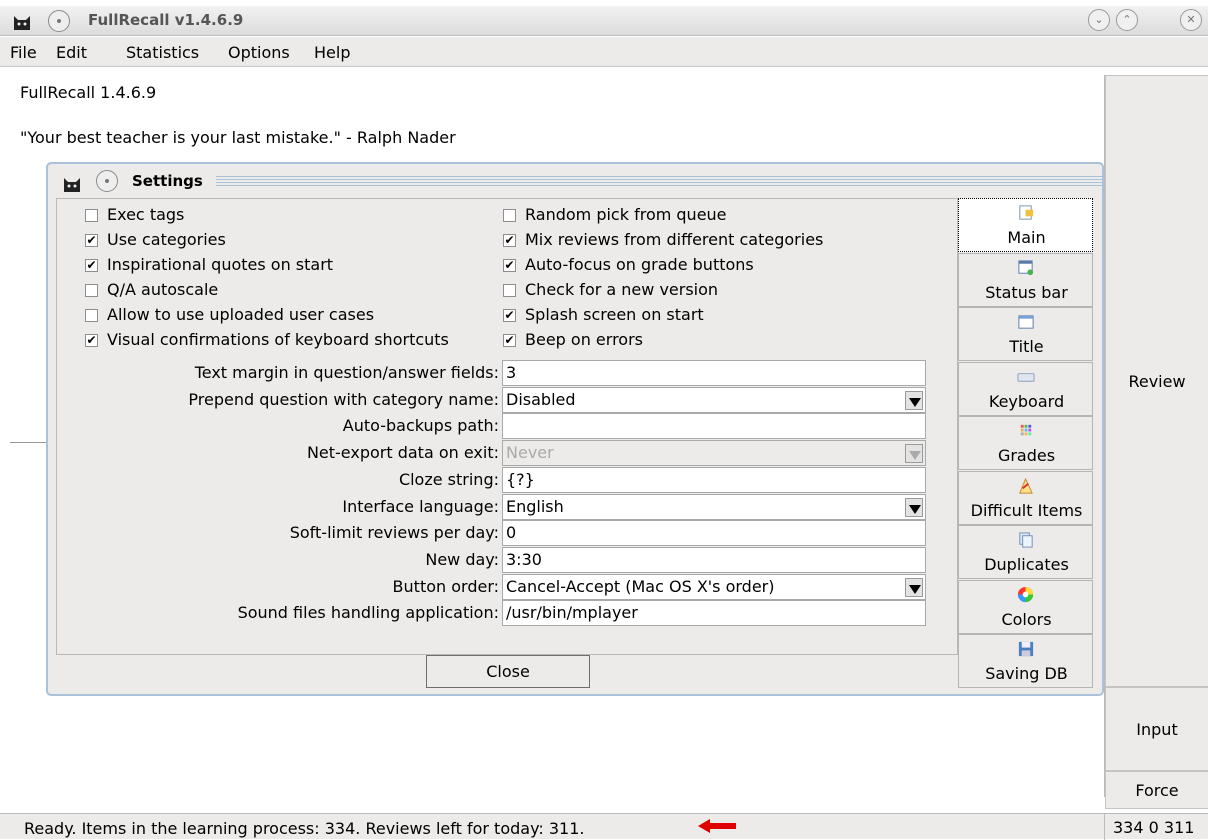 The image size is (1208, 840). What do you see at coordinates (346, 372) in the screenshot?
I see `field-label: Text margin in question/answer fields:` at bounding box center [346, 372].